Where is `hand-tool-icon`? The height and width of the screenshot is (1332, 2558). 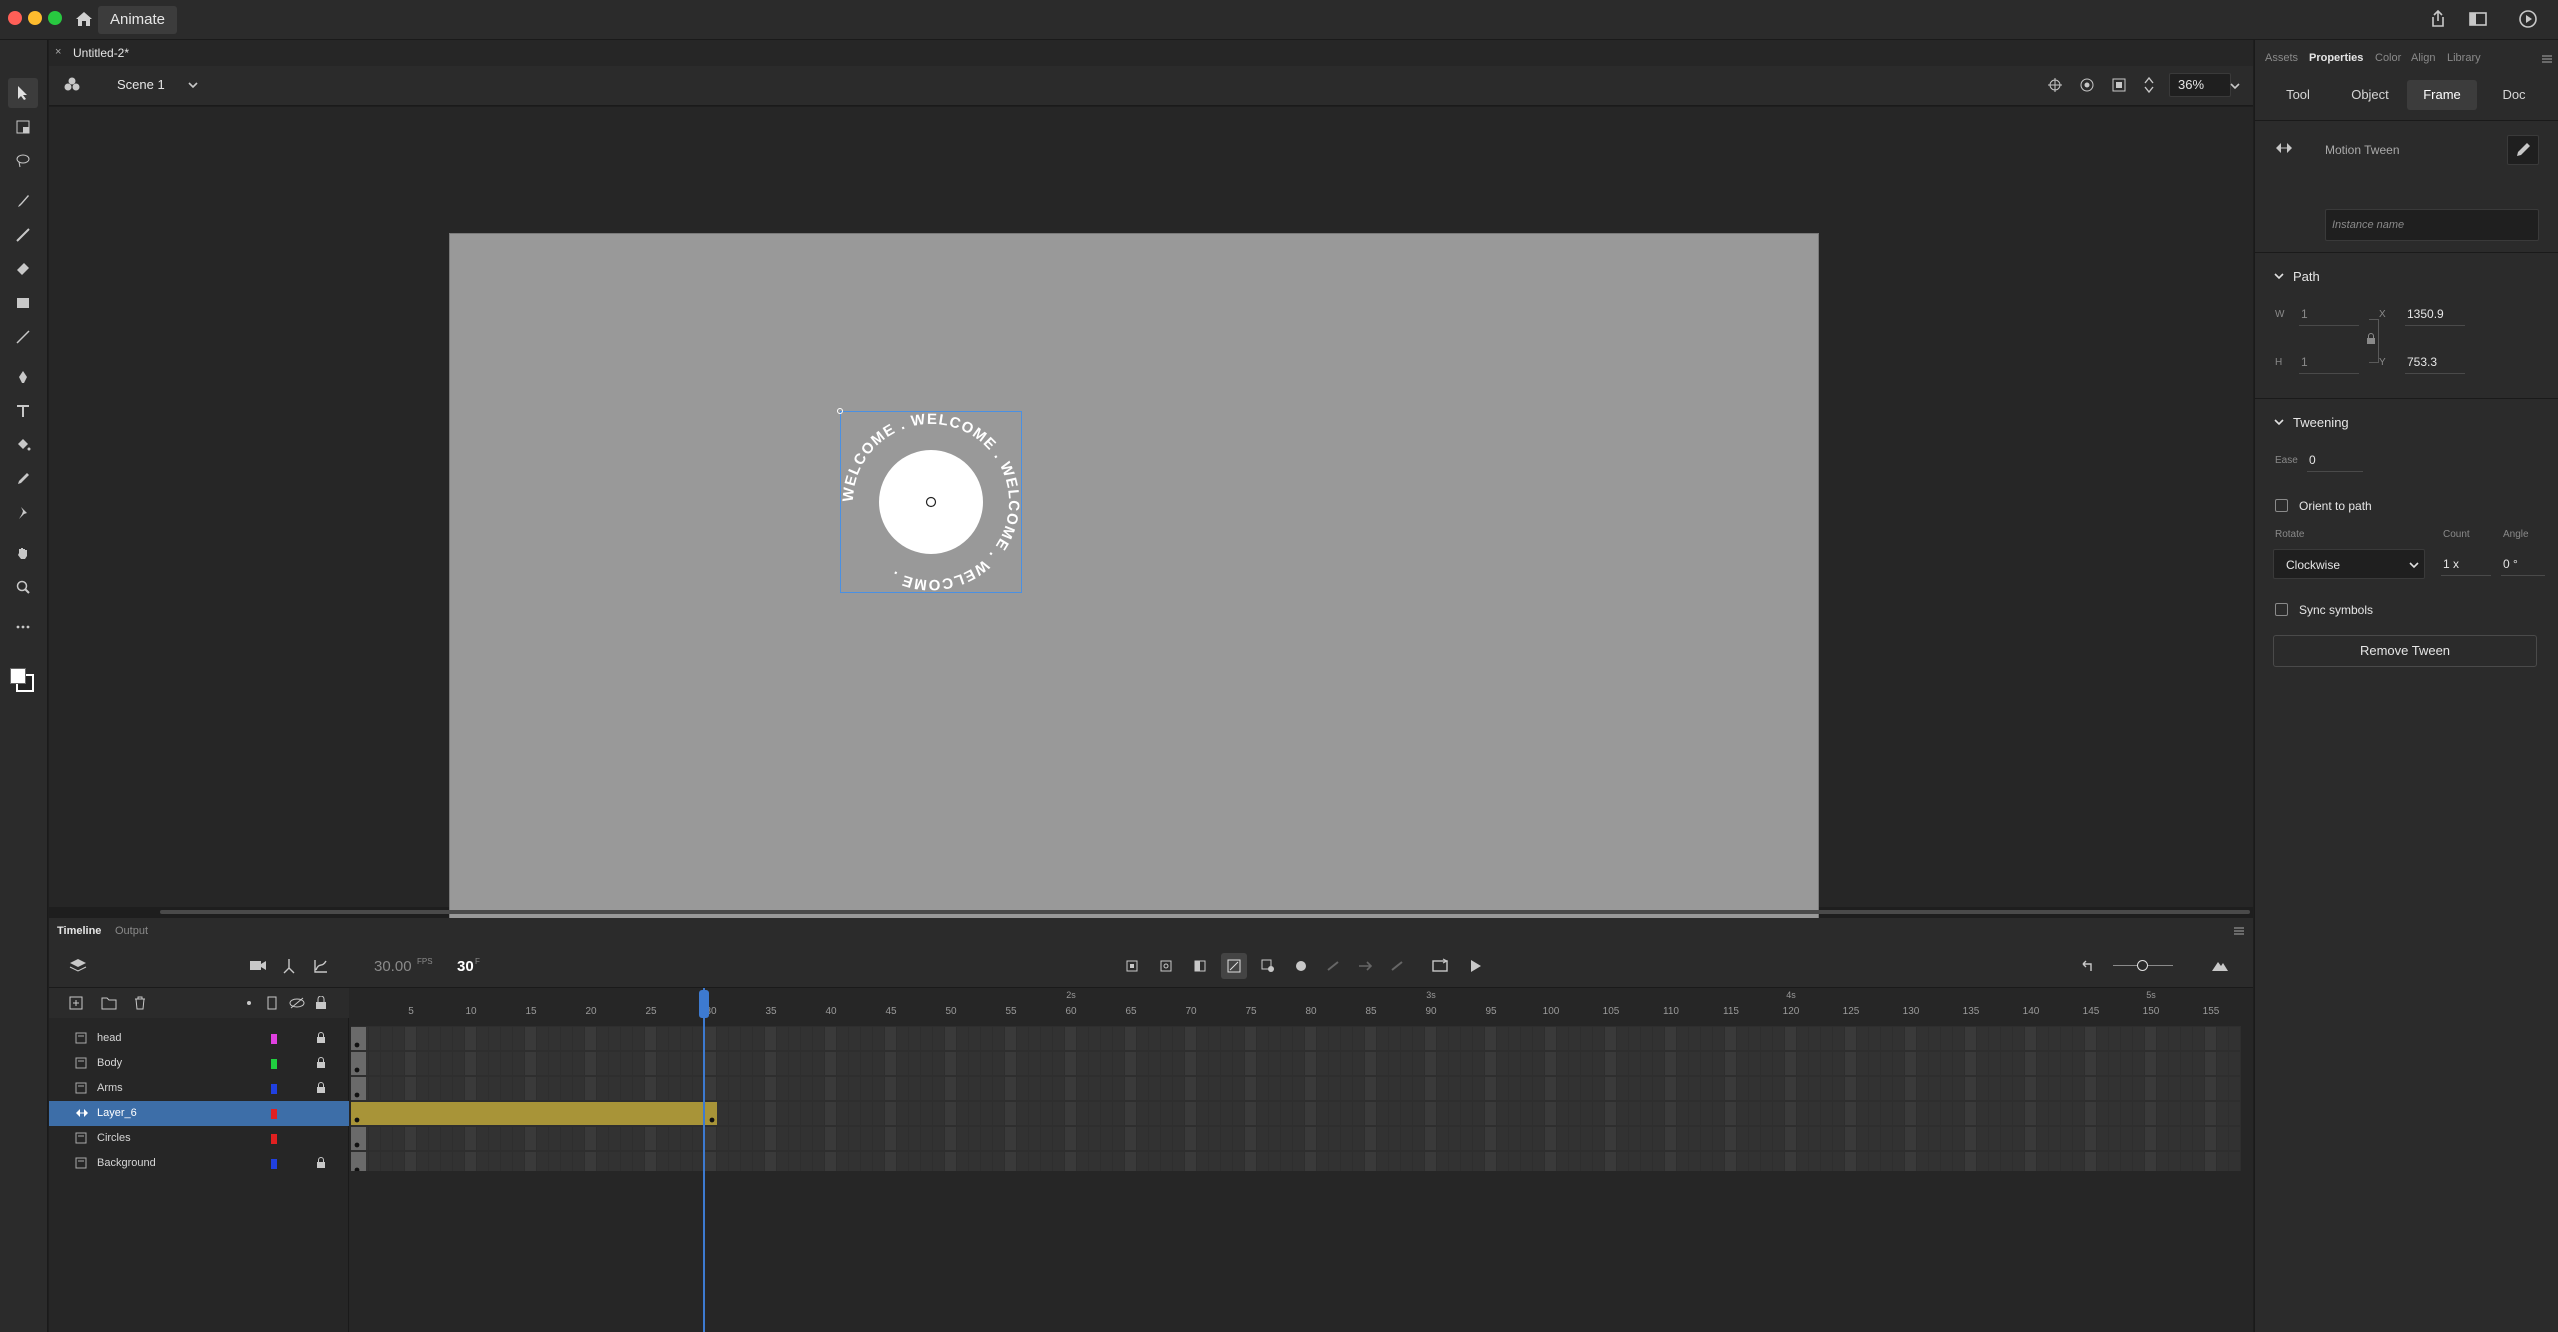 hand-tool-icon is located at coordinates (23, 553).